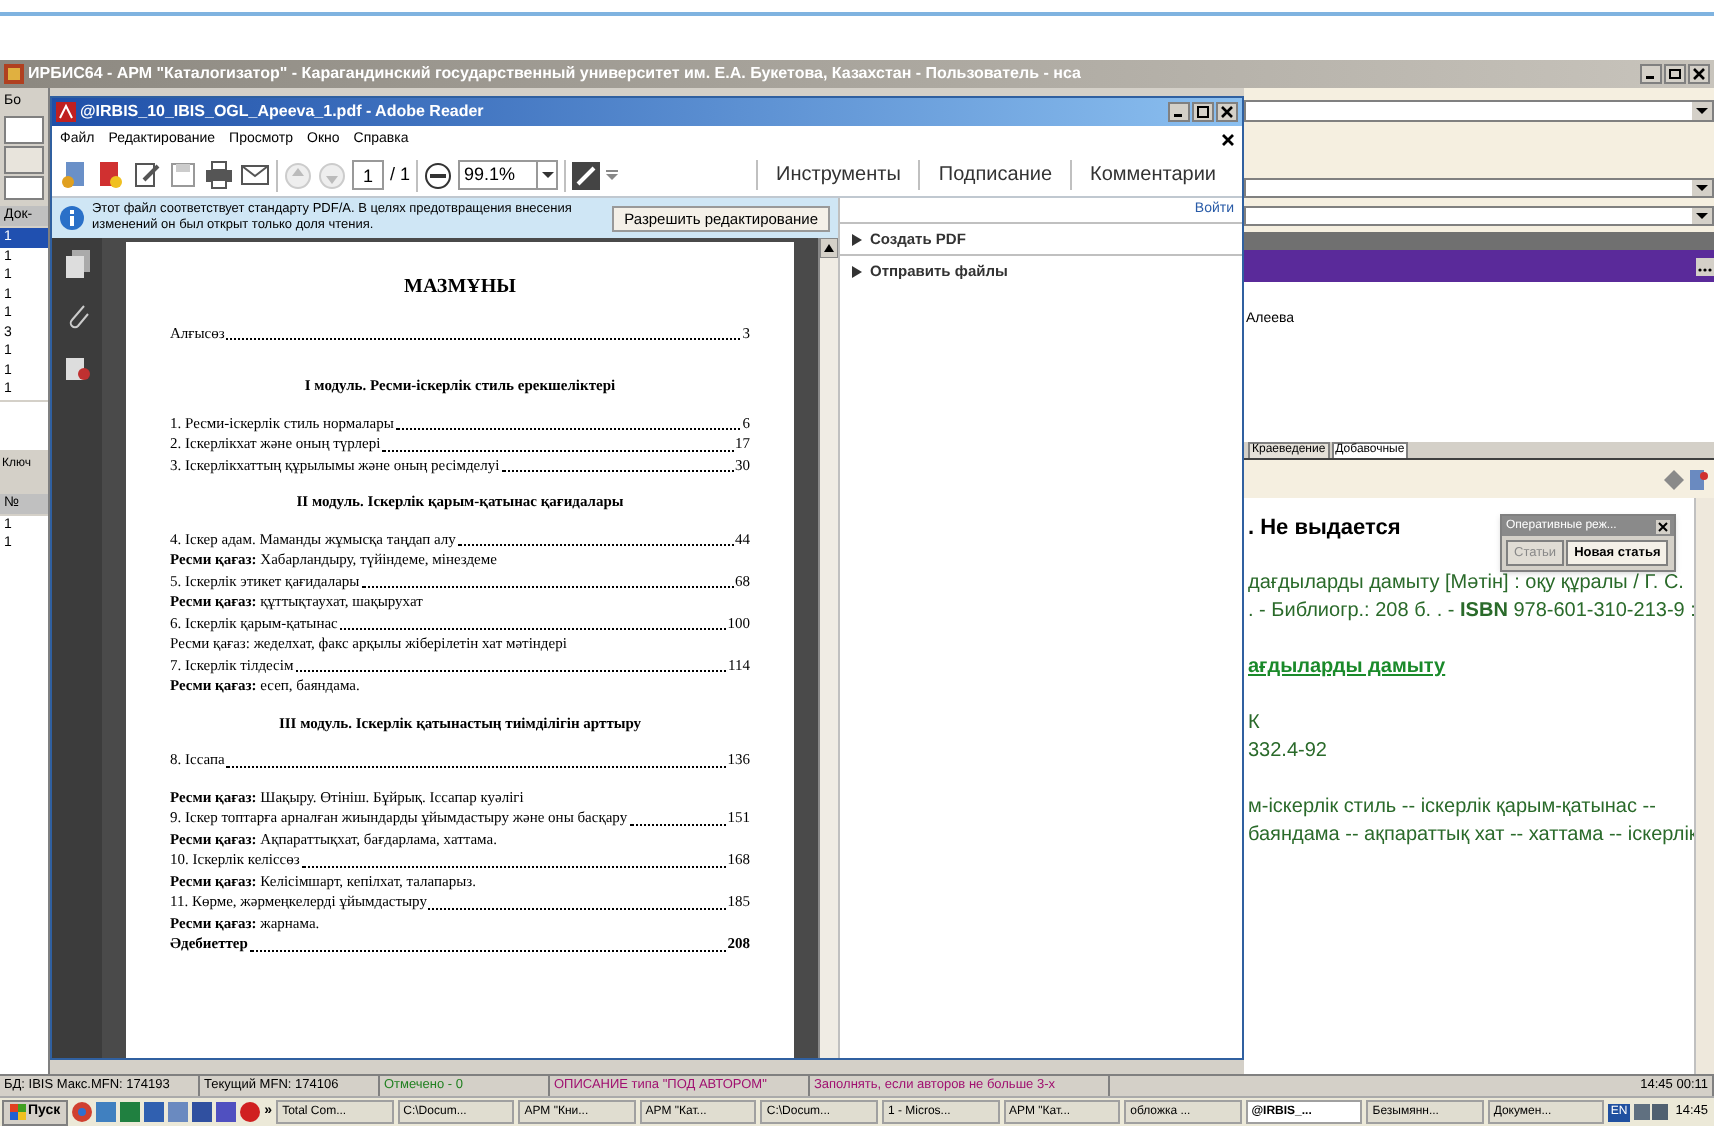  Describe the element at coordinates (1228, 140) in the screenshot. I see `close-icon` at that location.